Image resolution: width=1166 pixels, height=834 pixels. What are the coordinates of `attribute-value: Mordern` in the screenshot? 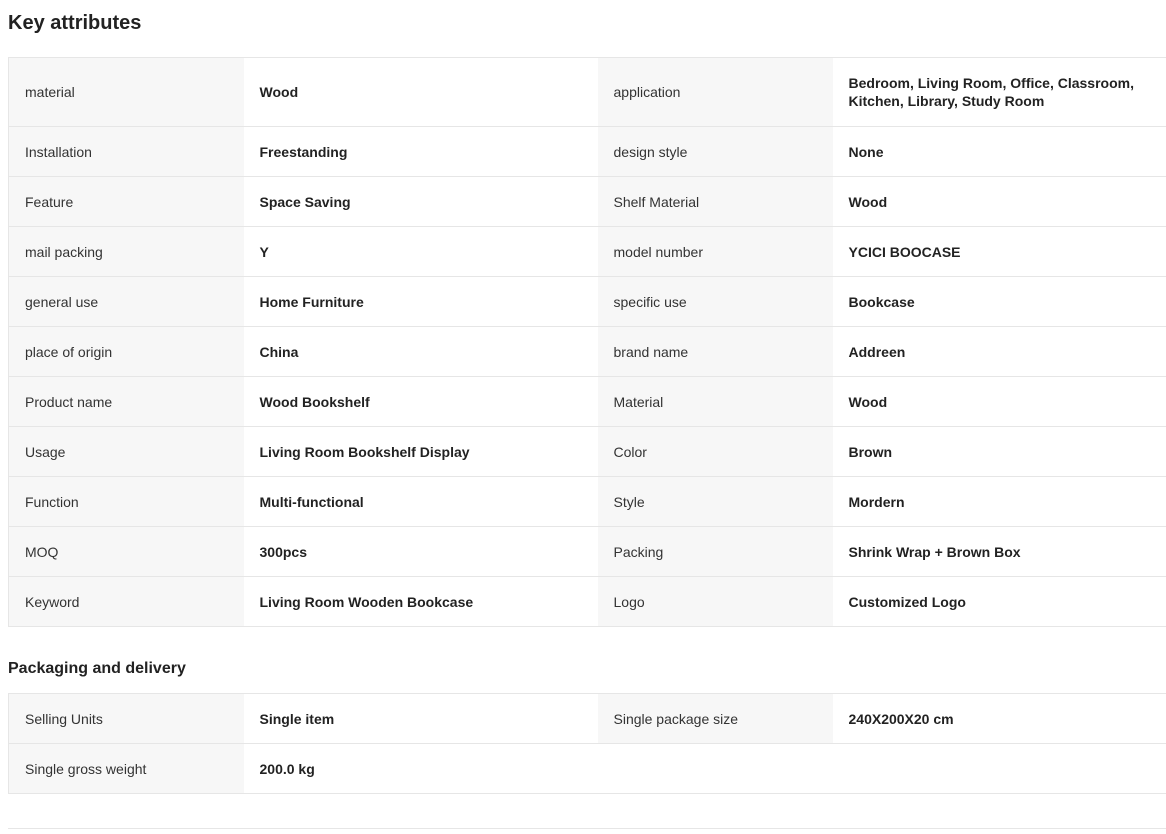 It's located at (999, 501).